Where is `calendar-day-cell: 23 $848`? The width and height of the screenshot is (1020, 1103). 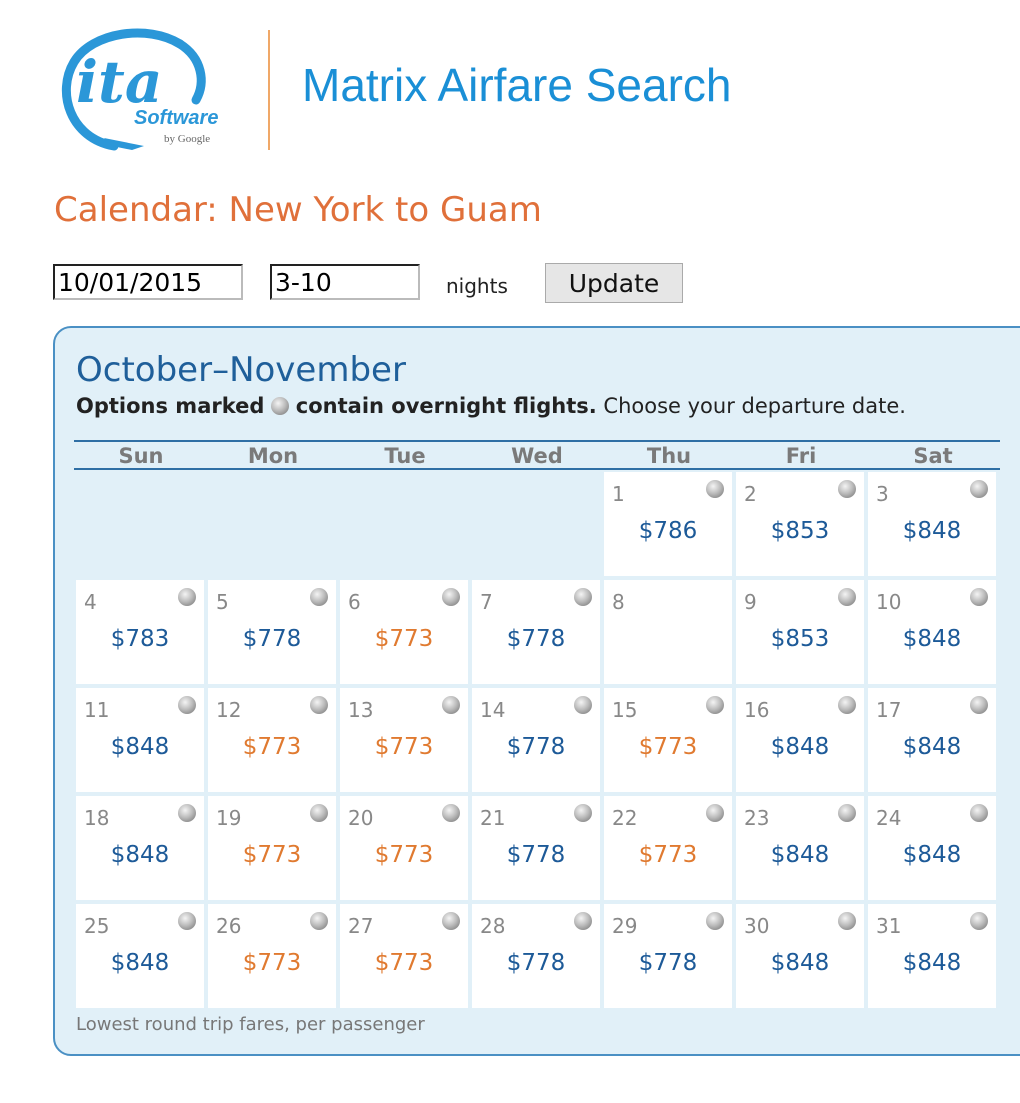
calendar-day-cell: 23 $848 is located at coordinates (800, 848).